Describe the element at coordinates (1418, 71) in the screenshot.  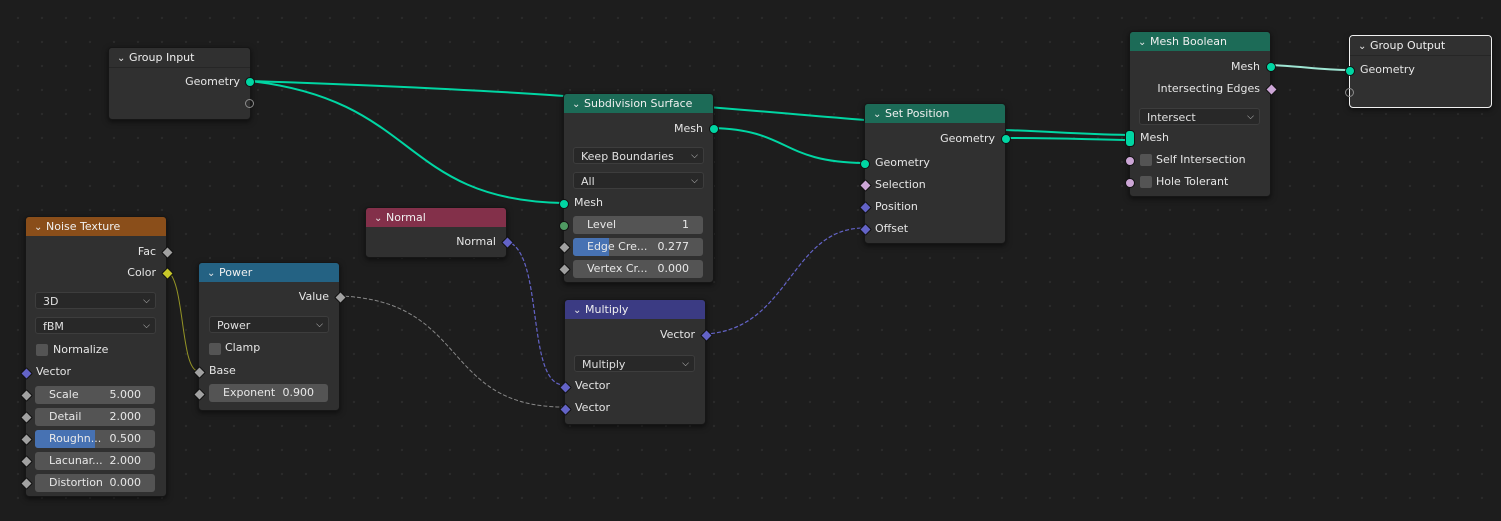
I see `group-output-node: ⌄ Group Output Geometry` at that location.